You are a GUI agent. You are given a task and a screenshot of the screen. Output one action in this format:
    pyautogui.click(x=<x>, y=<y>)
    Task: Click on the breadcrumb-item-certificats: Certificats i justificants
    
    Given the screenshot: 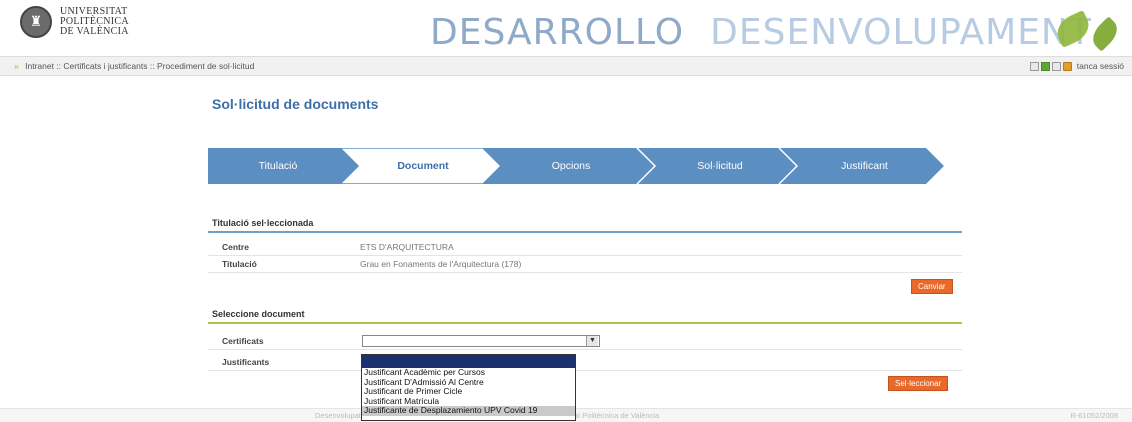 What is the action you would take?
    pyautogui.click(x=105, y=66)
    